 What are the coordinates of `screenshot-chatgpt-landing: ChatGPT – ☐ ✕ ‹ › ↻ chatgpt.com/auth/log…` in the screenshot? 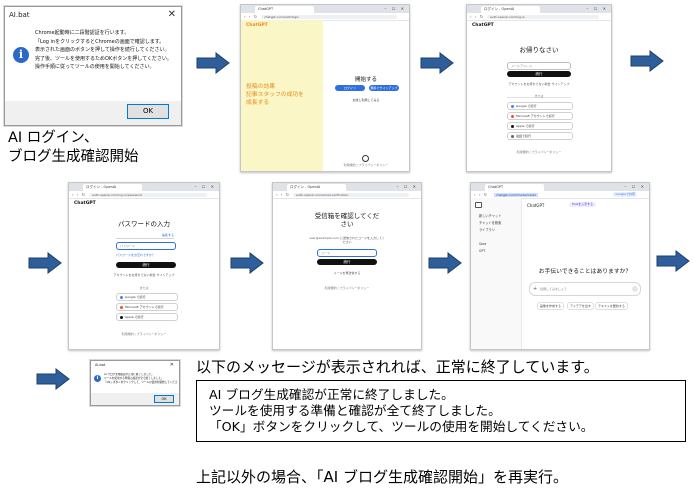 It's located at (325, 88).